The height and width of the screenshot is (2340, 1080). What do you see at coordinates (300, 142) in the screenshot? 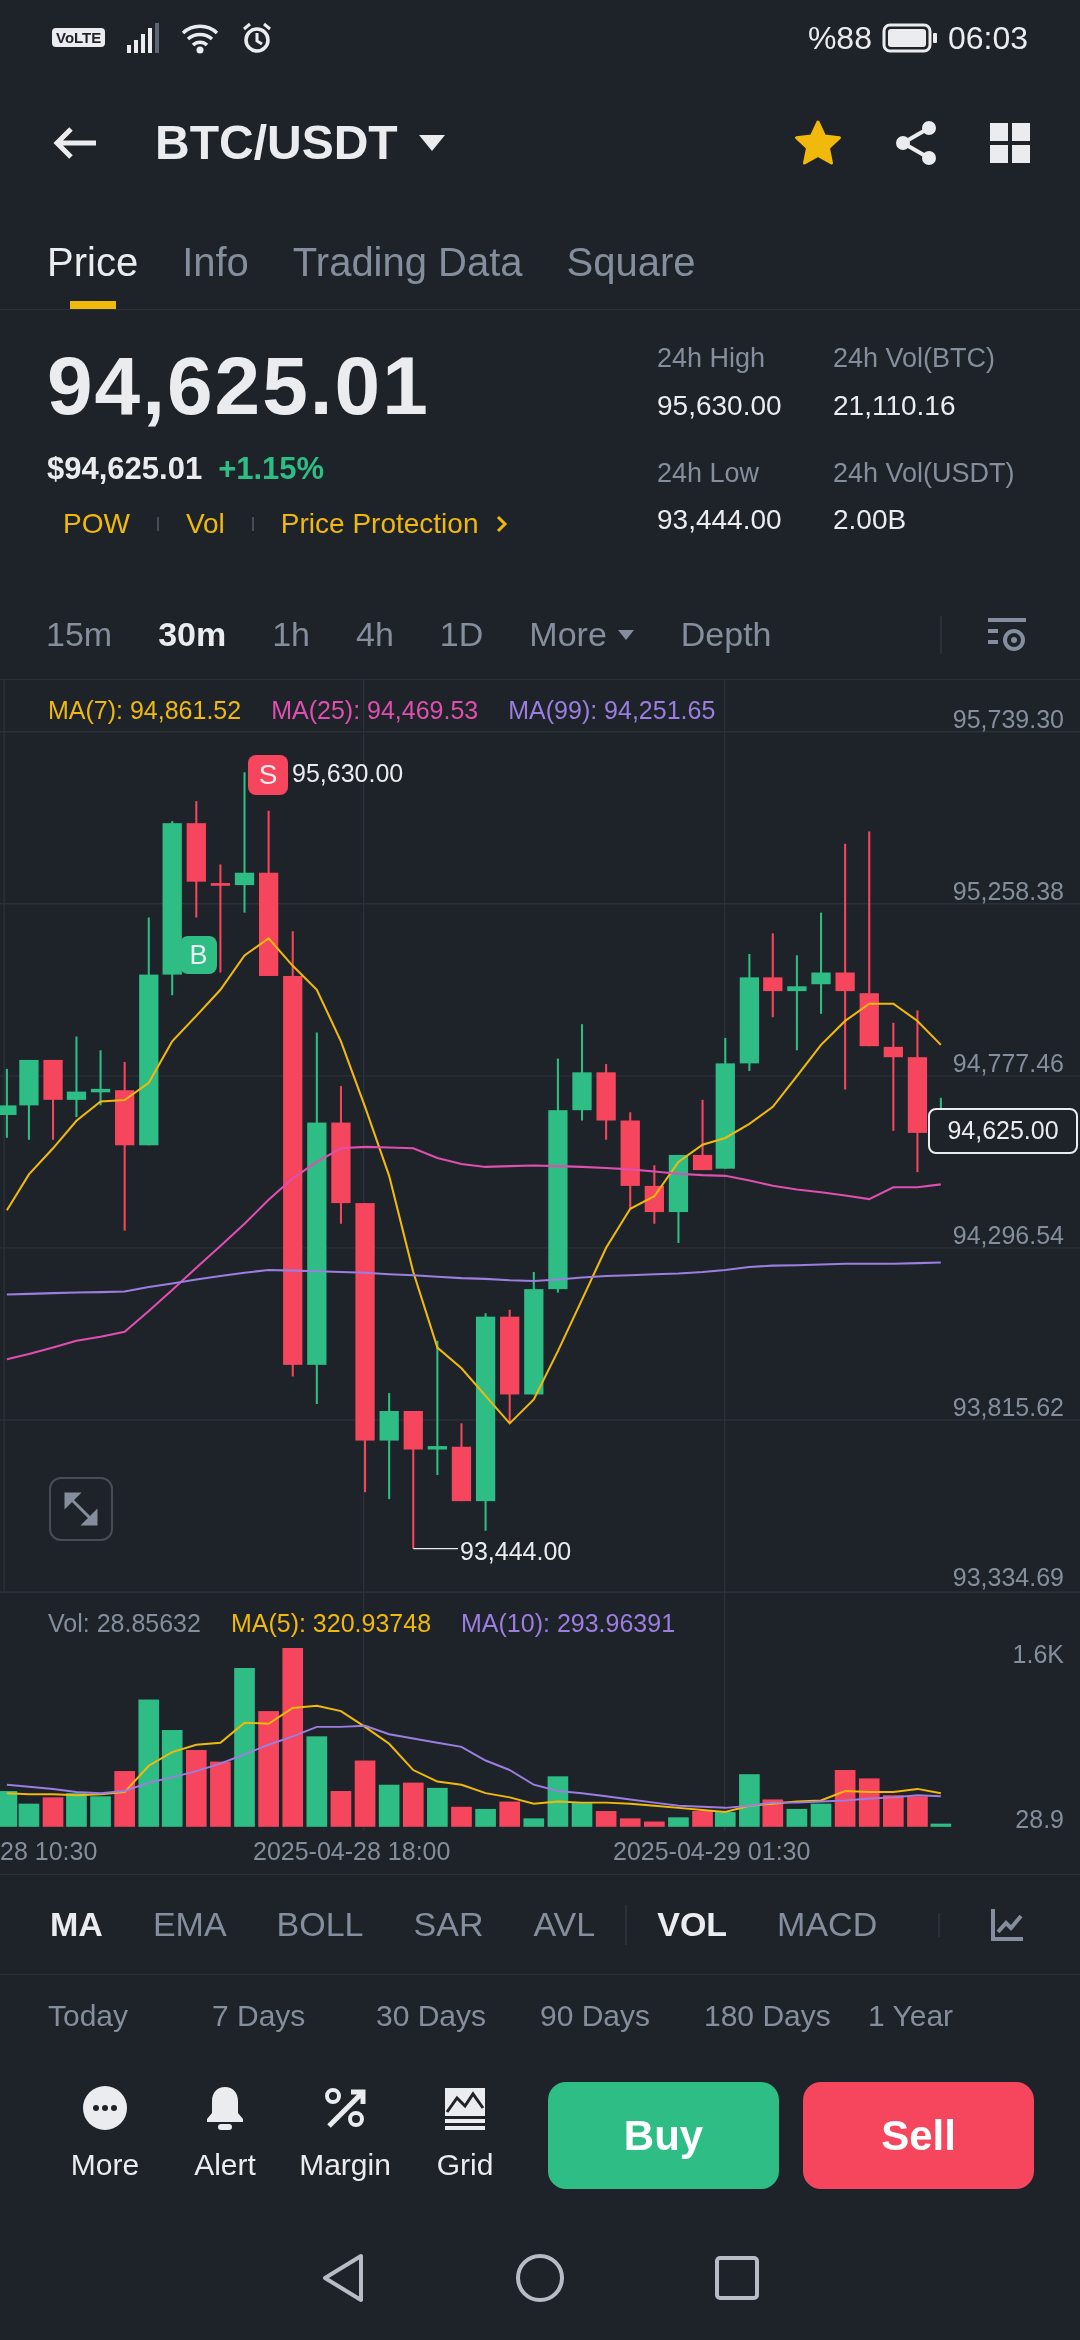
I see `pair-selector: BTC/USDT` at bounding box center [300, 142].